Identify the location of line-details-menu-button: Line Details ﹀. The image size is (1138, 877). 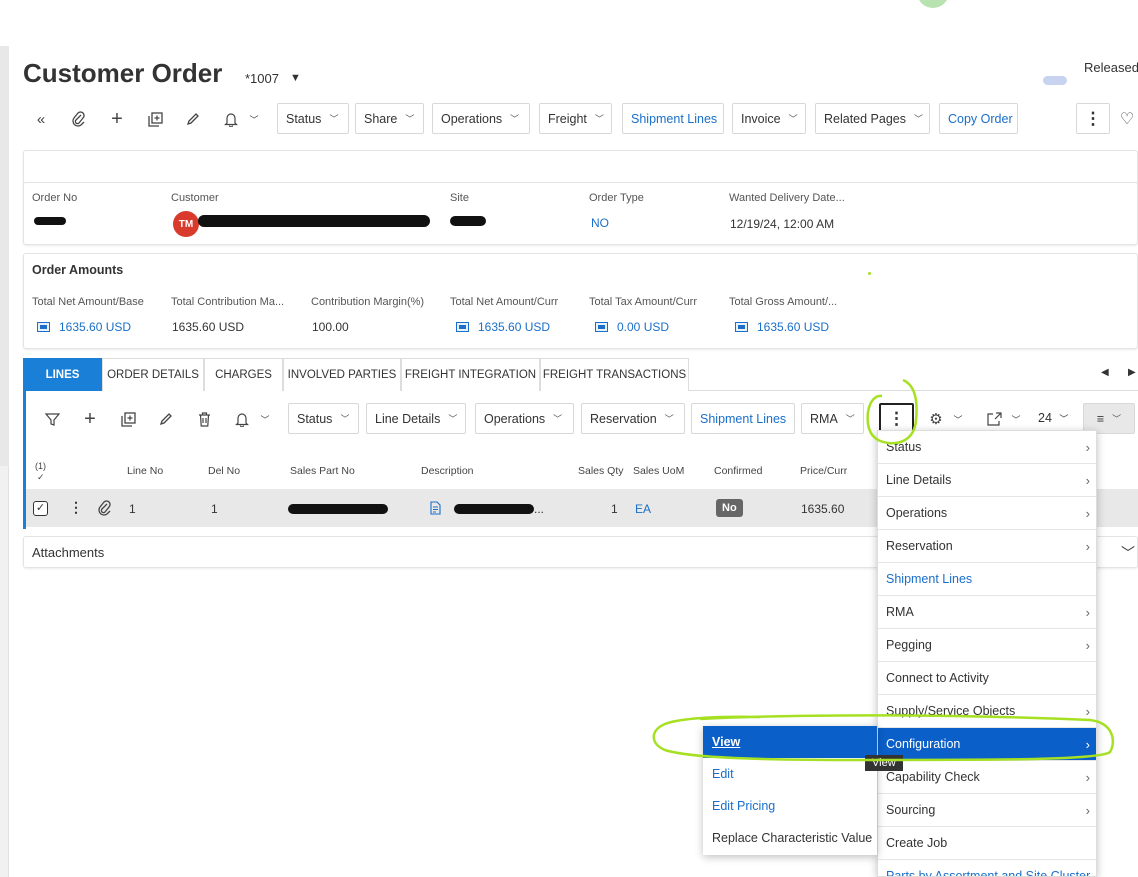
(416, 418).